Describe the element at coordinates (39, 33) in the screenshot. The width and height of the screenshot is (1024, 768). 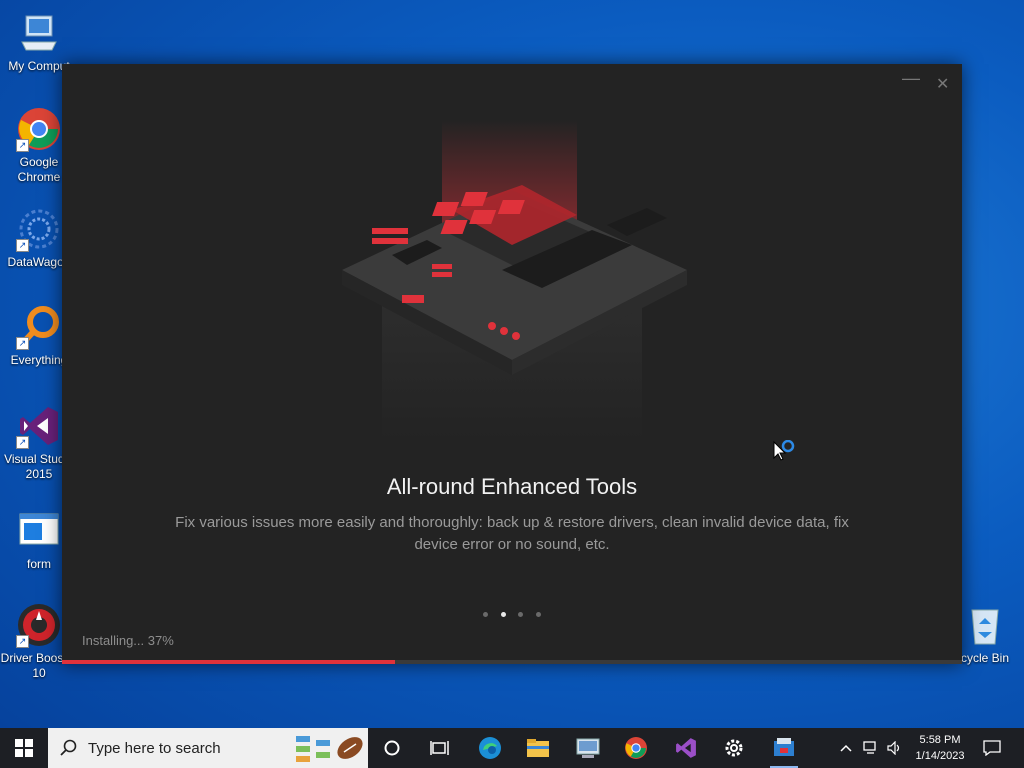
I see `computer-icon` at that location.